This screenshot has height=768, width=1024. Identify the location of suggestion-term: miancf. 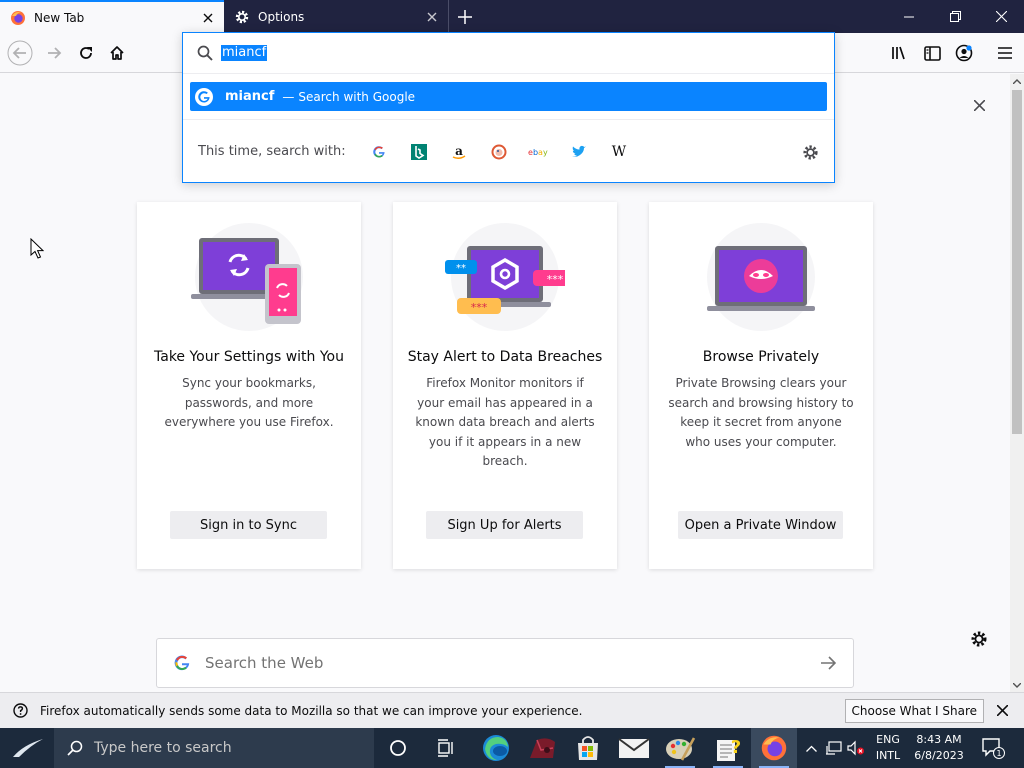
(250, 96).